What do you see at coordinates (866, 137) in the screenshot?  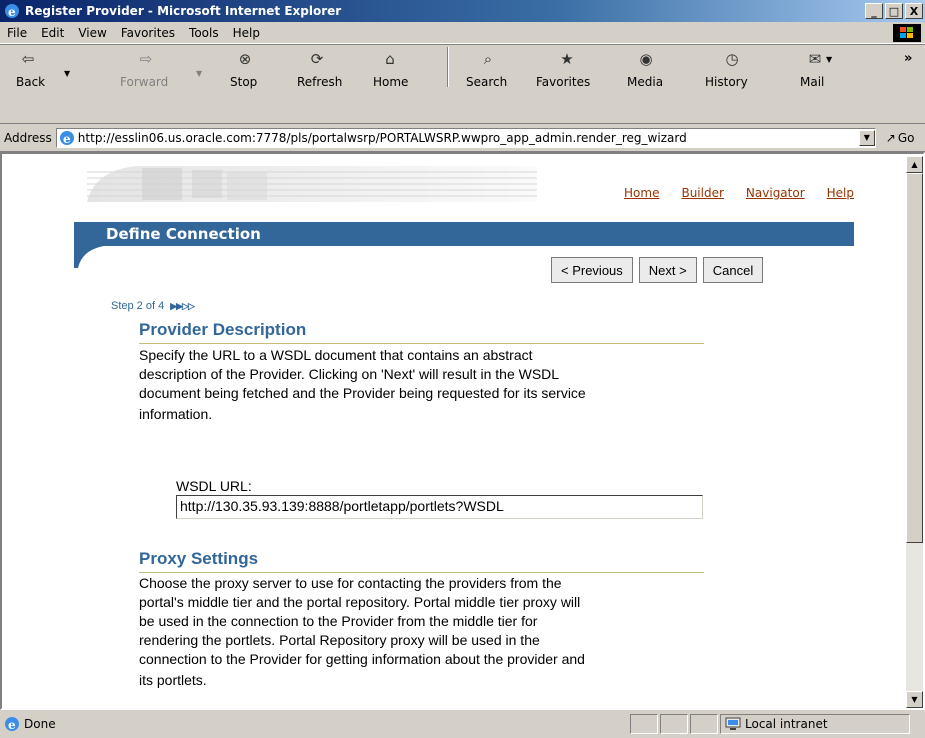 I see `address-dropdown-icon: ▼` at bounding box center [866, 137].